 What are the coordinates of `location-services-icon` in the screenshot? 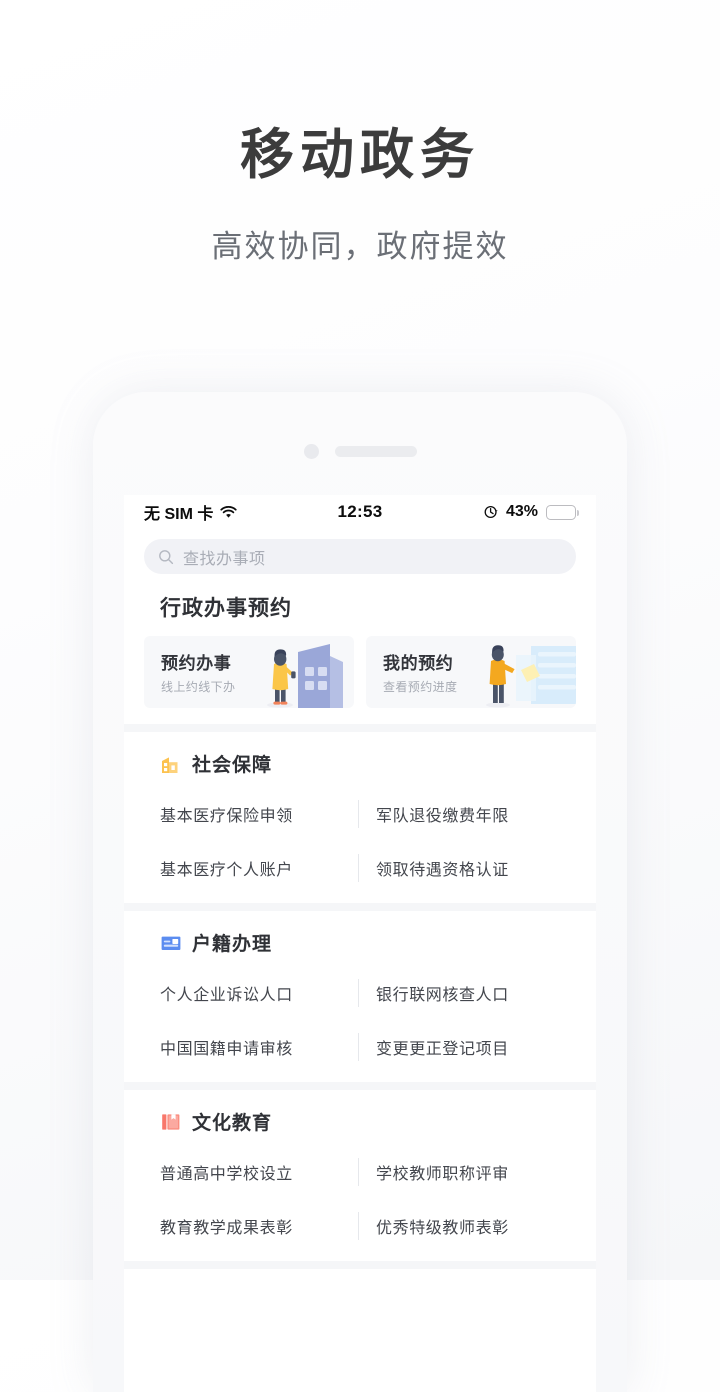 It's located at (491, 512).